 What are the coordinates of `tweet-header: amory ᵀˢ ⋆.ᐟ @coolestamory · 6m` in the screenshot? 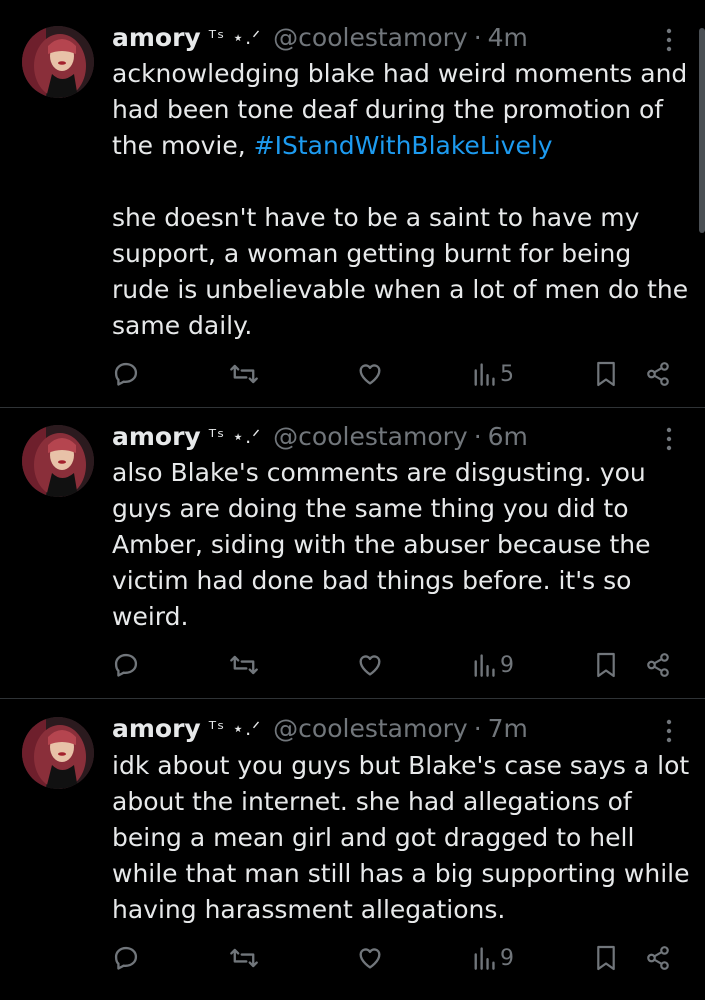 It's located at (320, 437).